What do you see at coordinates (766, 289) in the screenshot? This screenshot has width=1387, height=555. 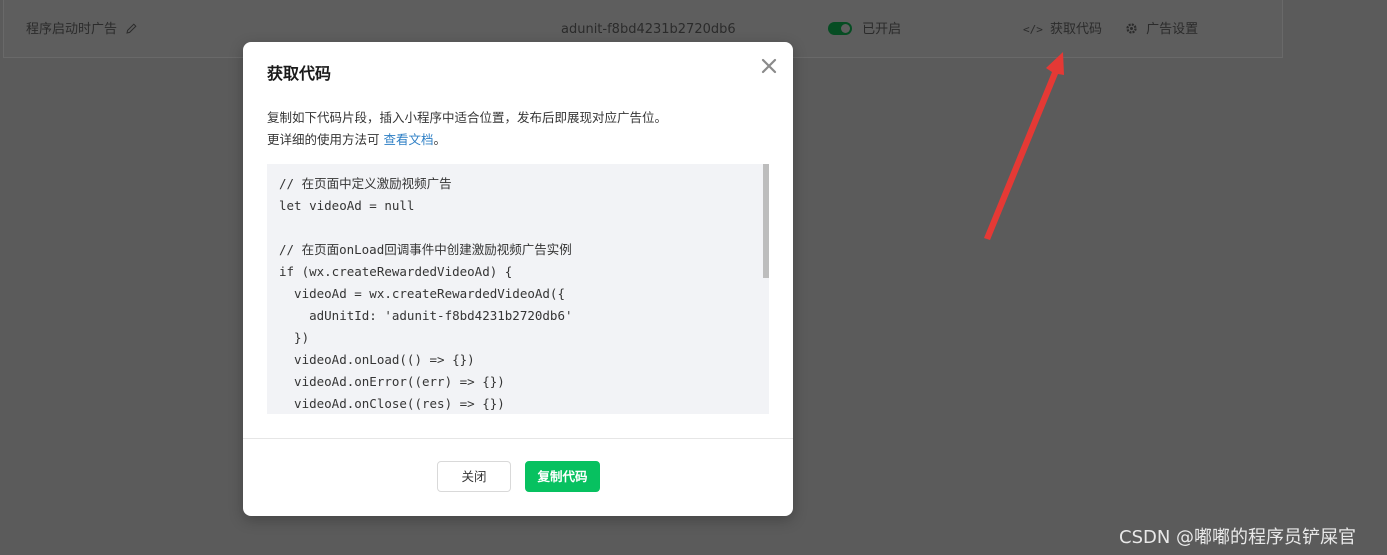 I see `code-scrollbar` at bounding box center [766, 289].